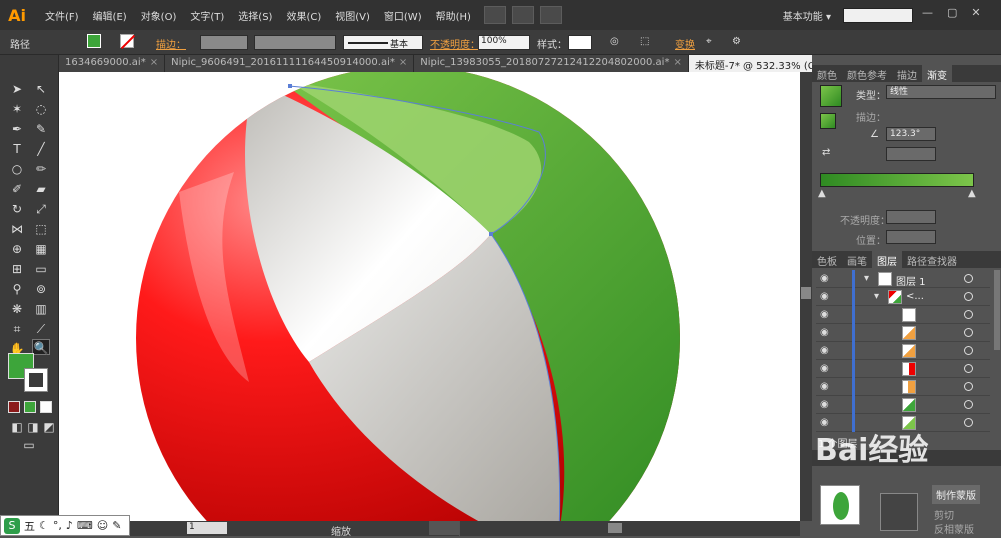 This screenshot has width=1001, height=538. What do you see at coordinates (494, 15) in the screenshot?
I see `bridge-icon` at bounding box center [494, 15].